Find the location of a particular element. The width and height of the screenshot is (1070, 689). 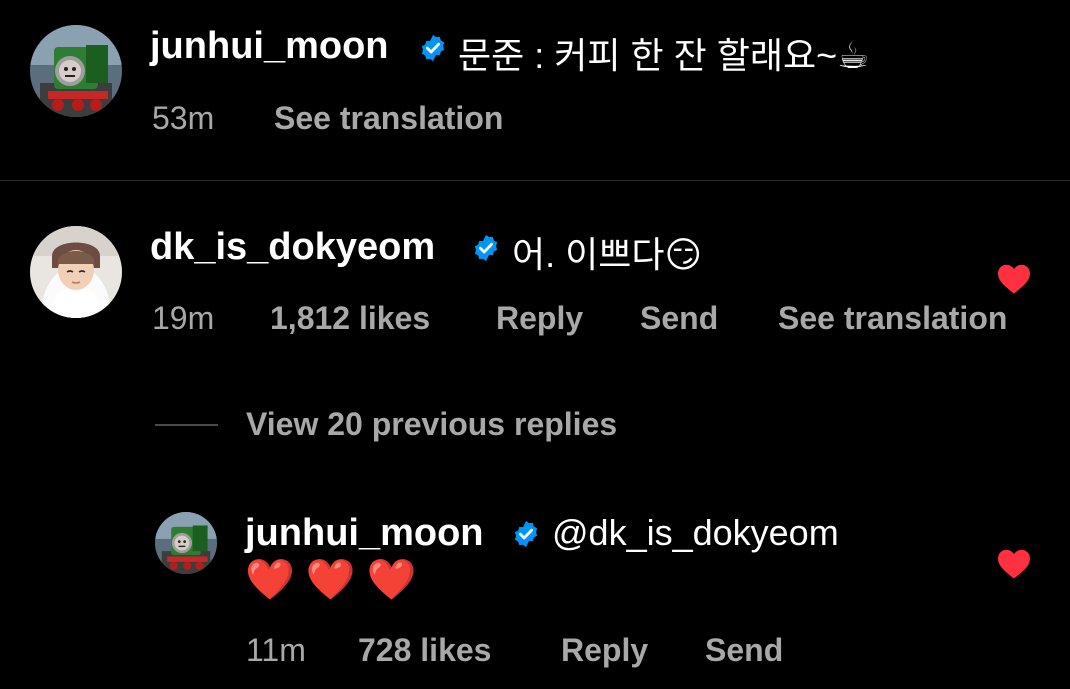

likes-count: 1,812 likes is located at coordinates (350, 318).